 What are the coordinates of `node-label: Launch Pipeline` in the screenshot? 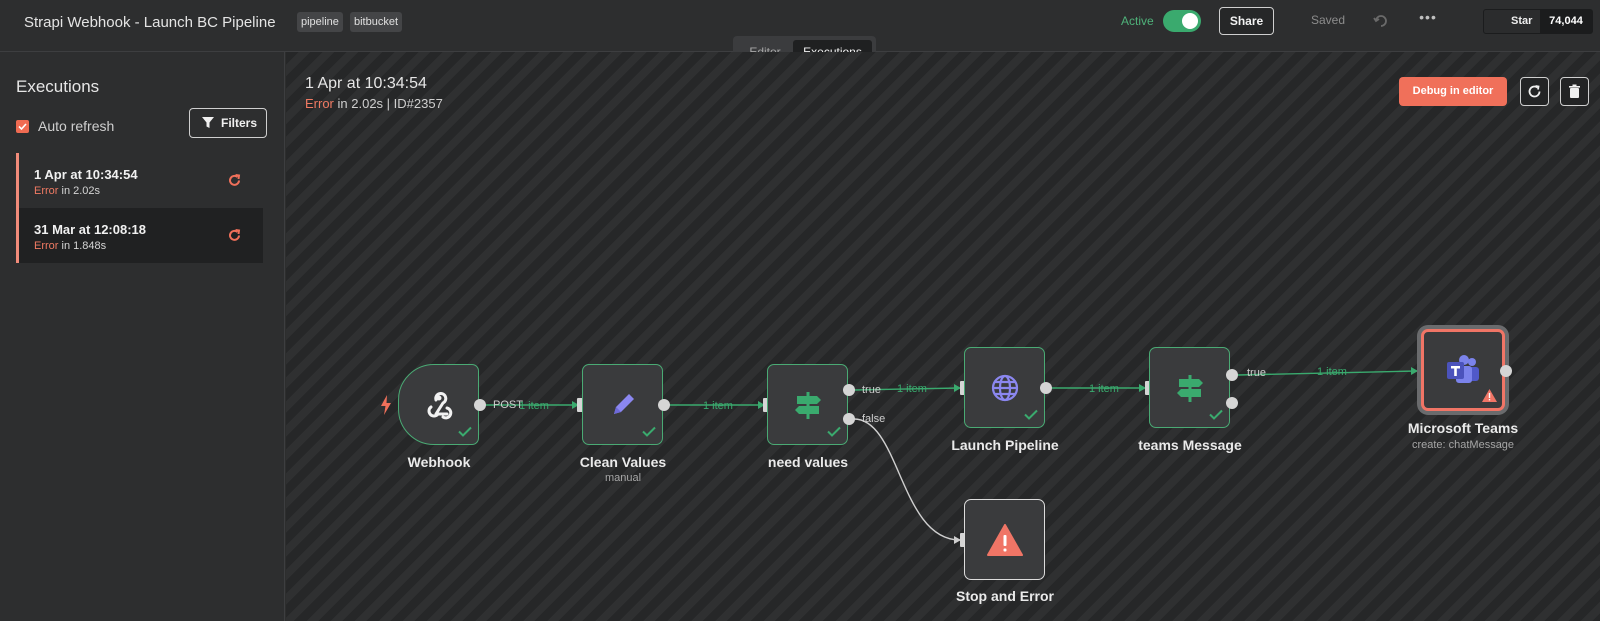 It's located at (1005, 445).